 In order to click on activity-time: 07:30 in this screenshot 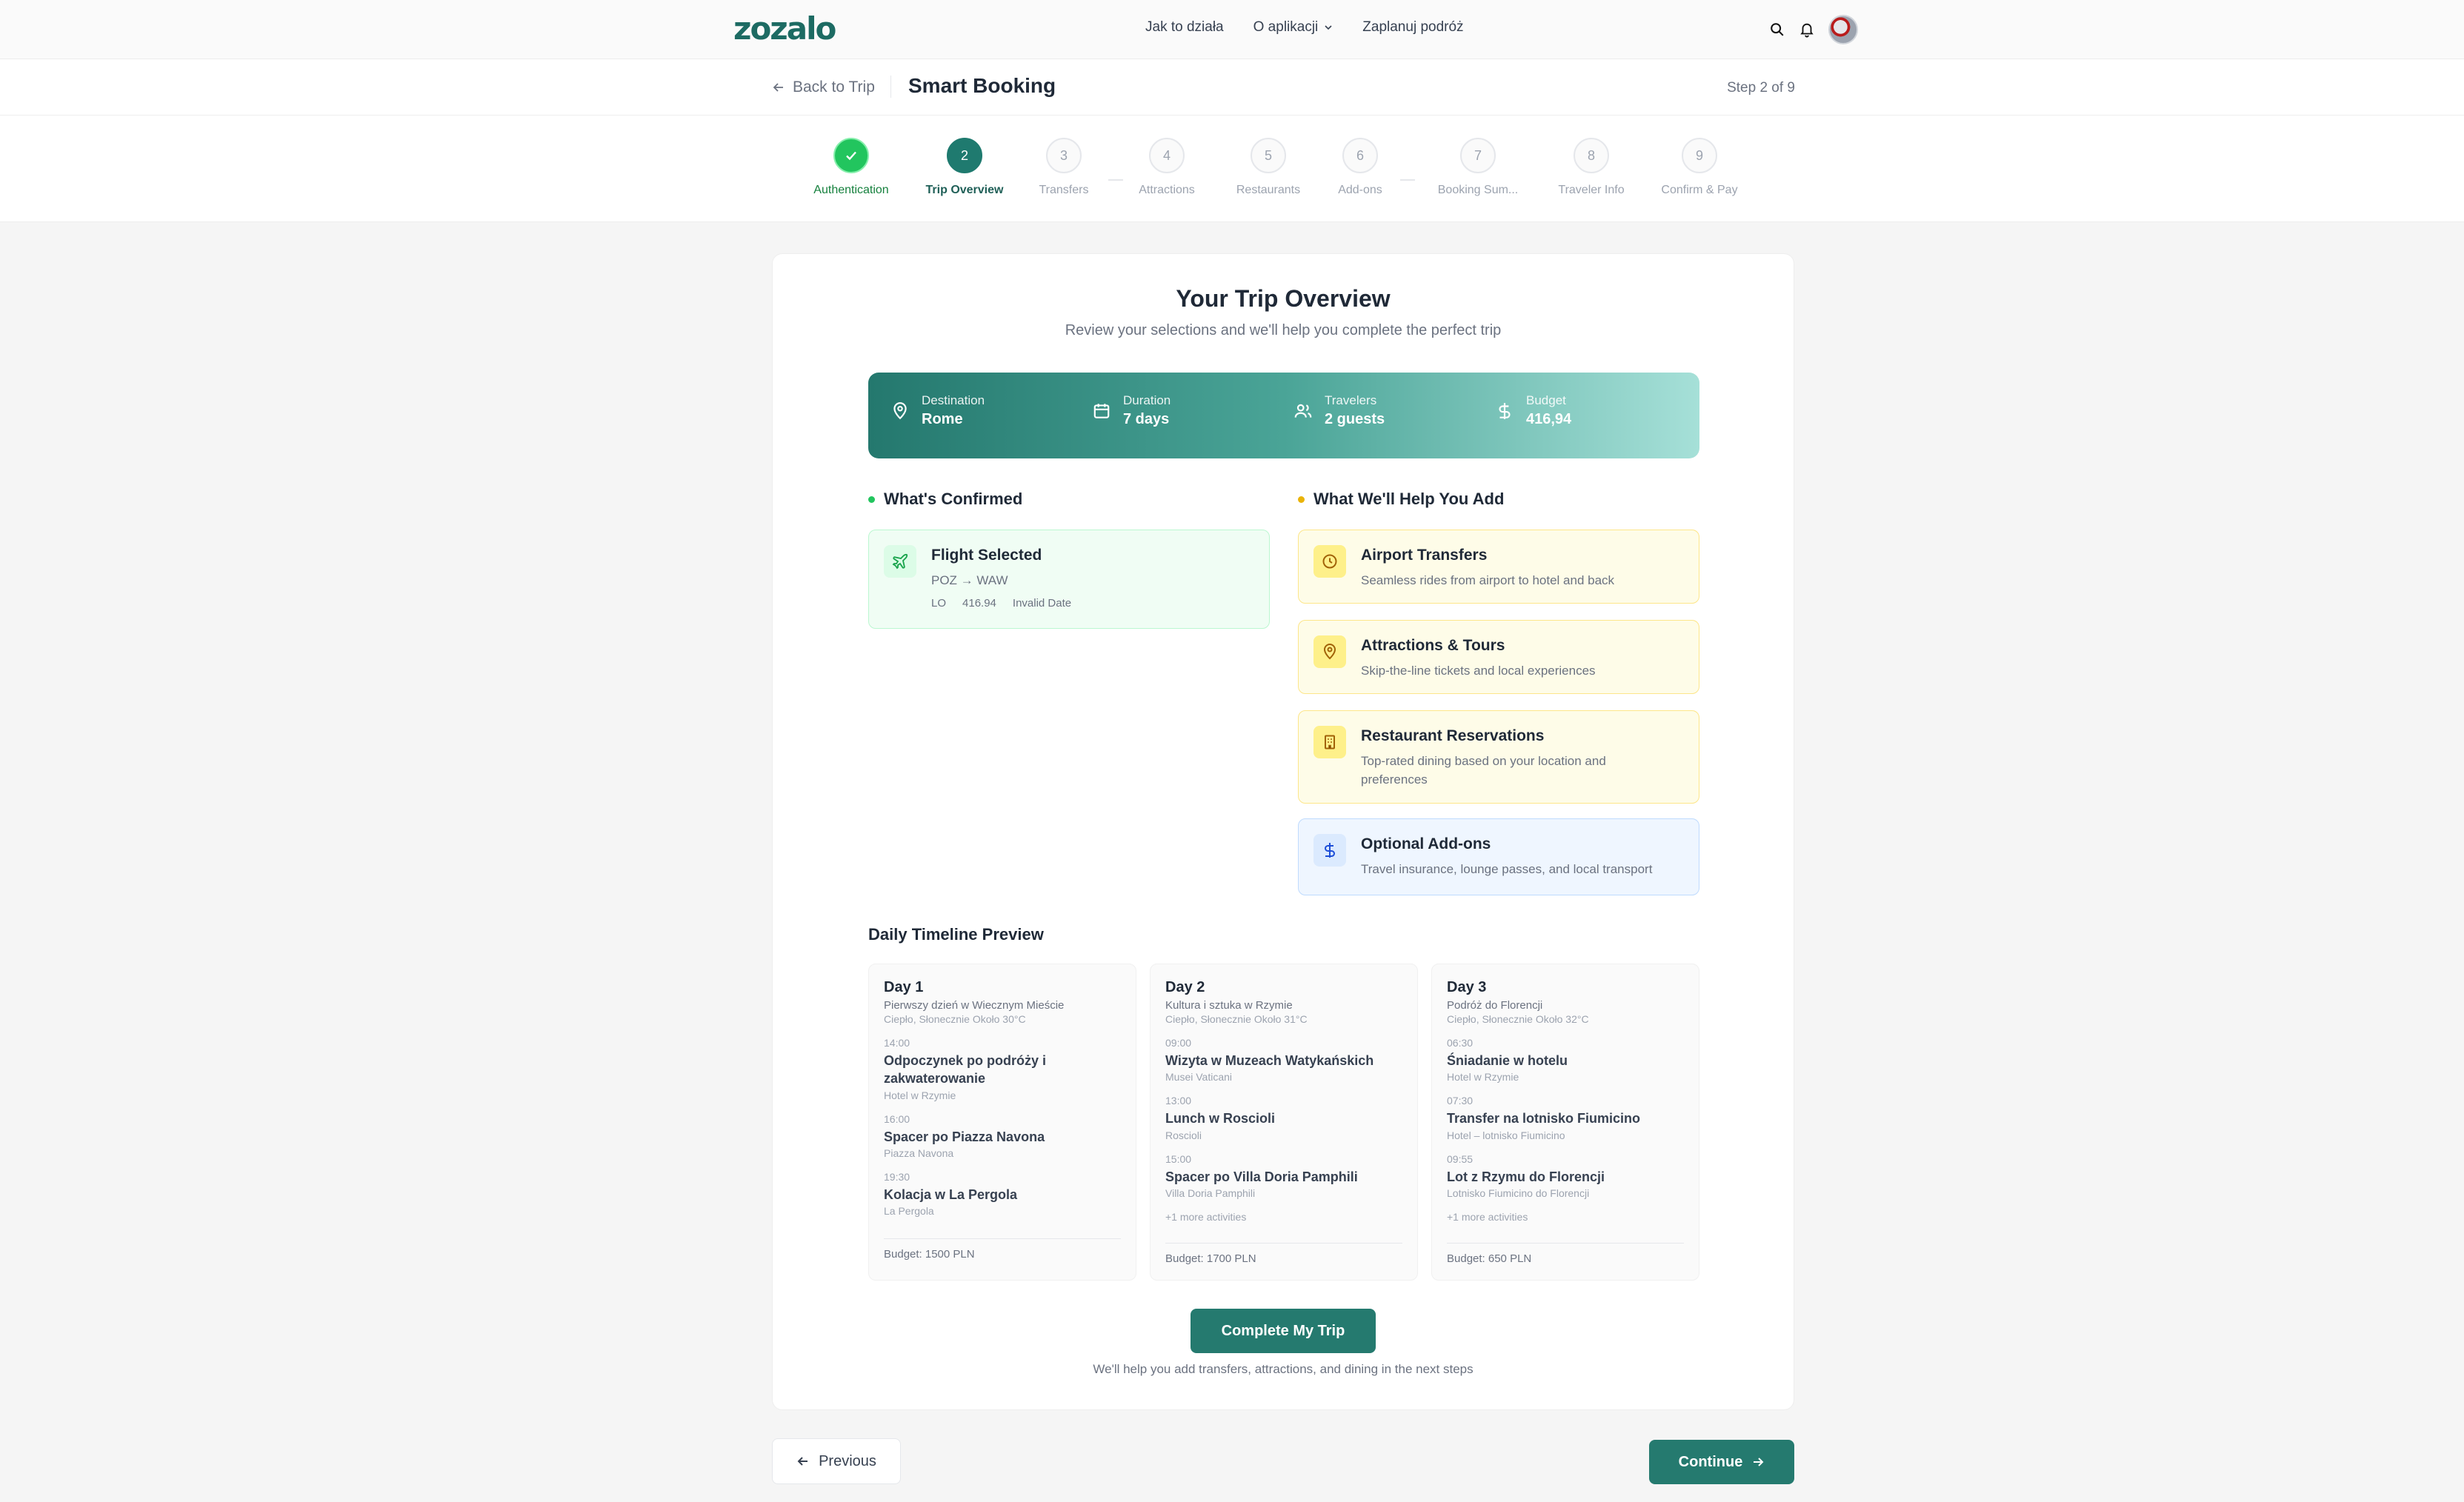, I will do `click(1461, 1101)`.